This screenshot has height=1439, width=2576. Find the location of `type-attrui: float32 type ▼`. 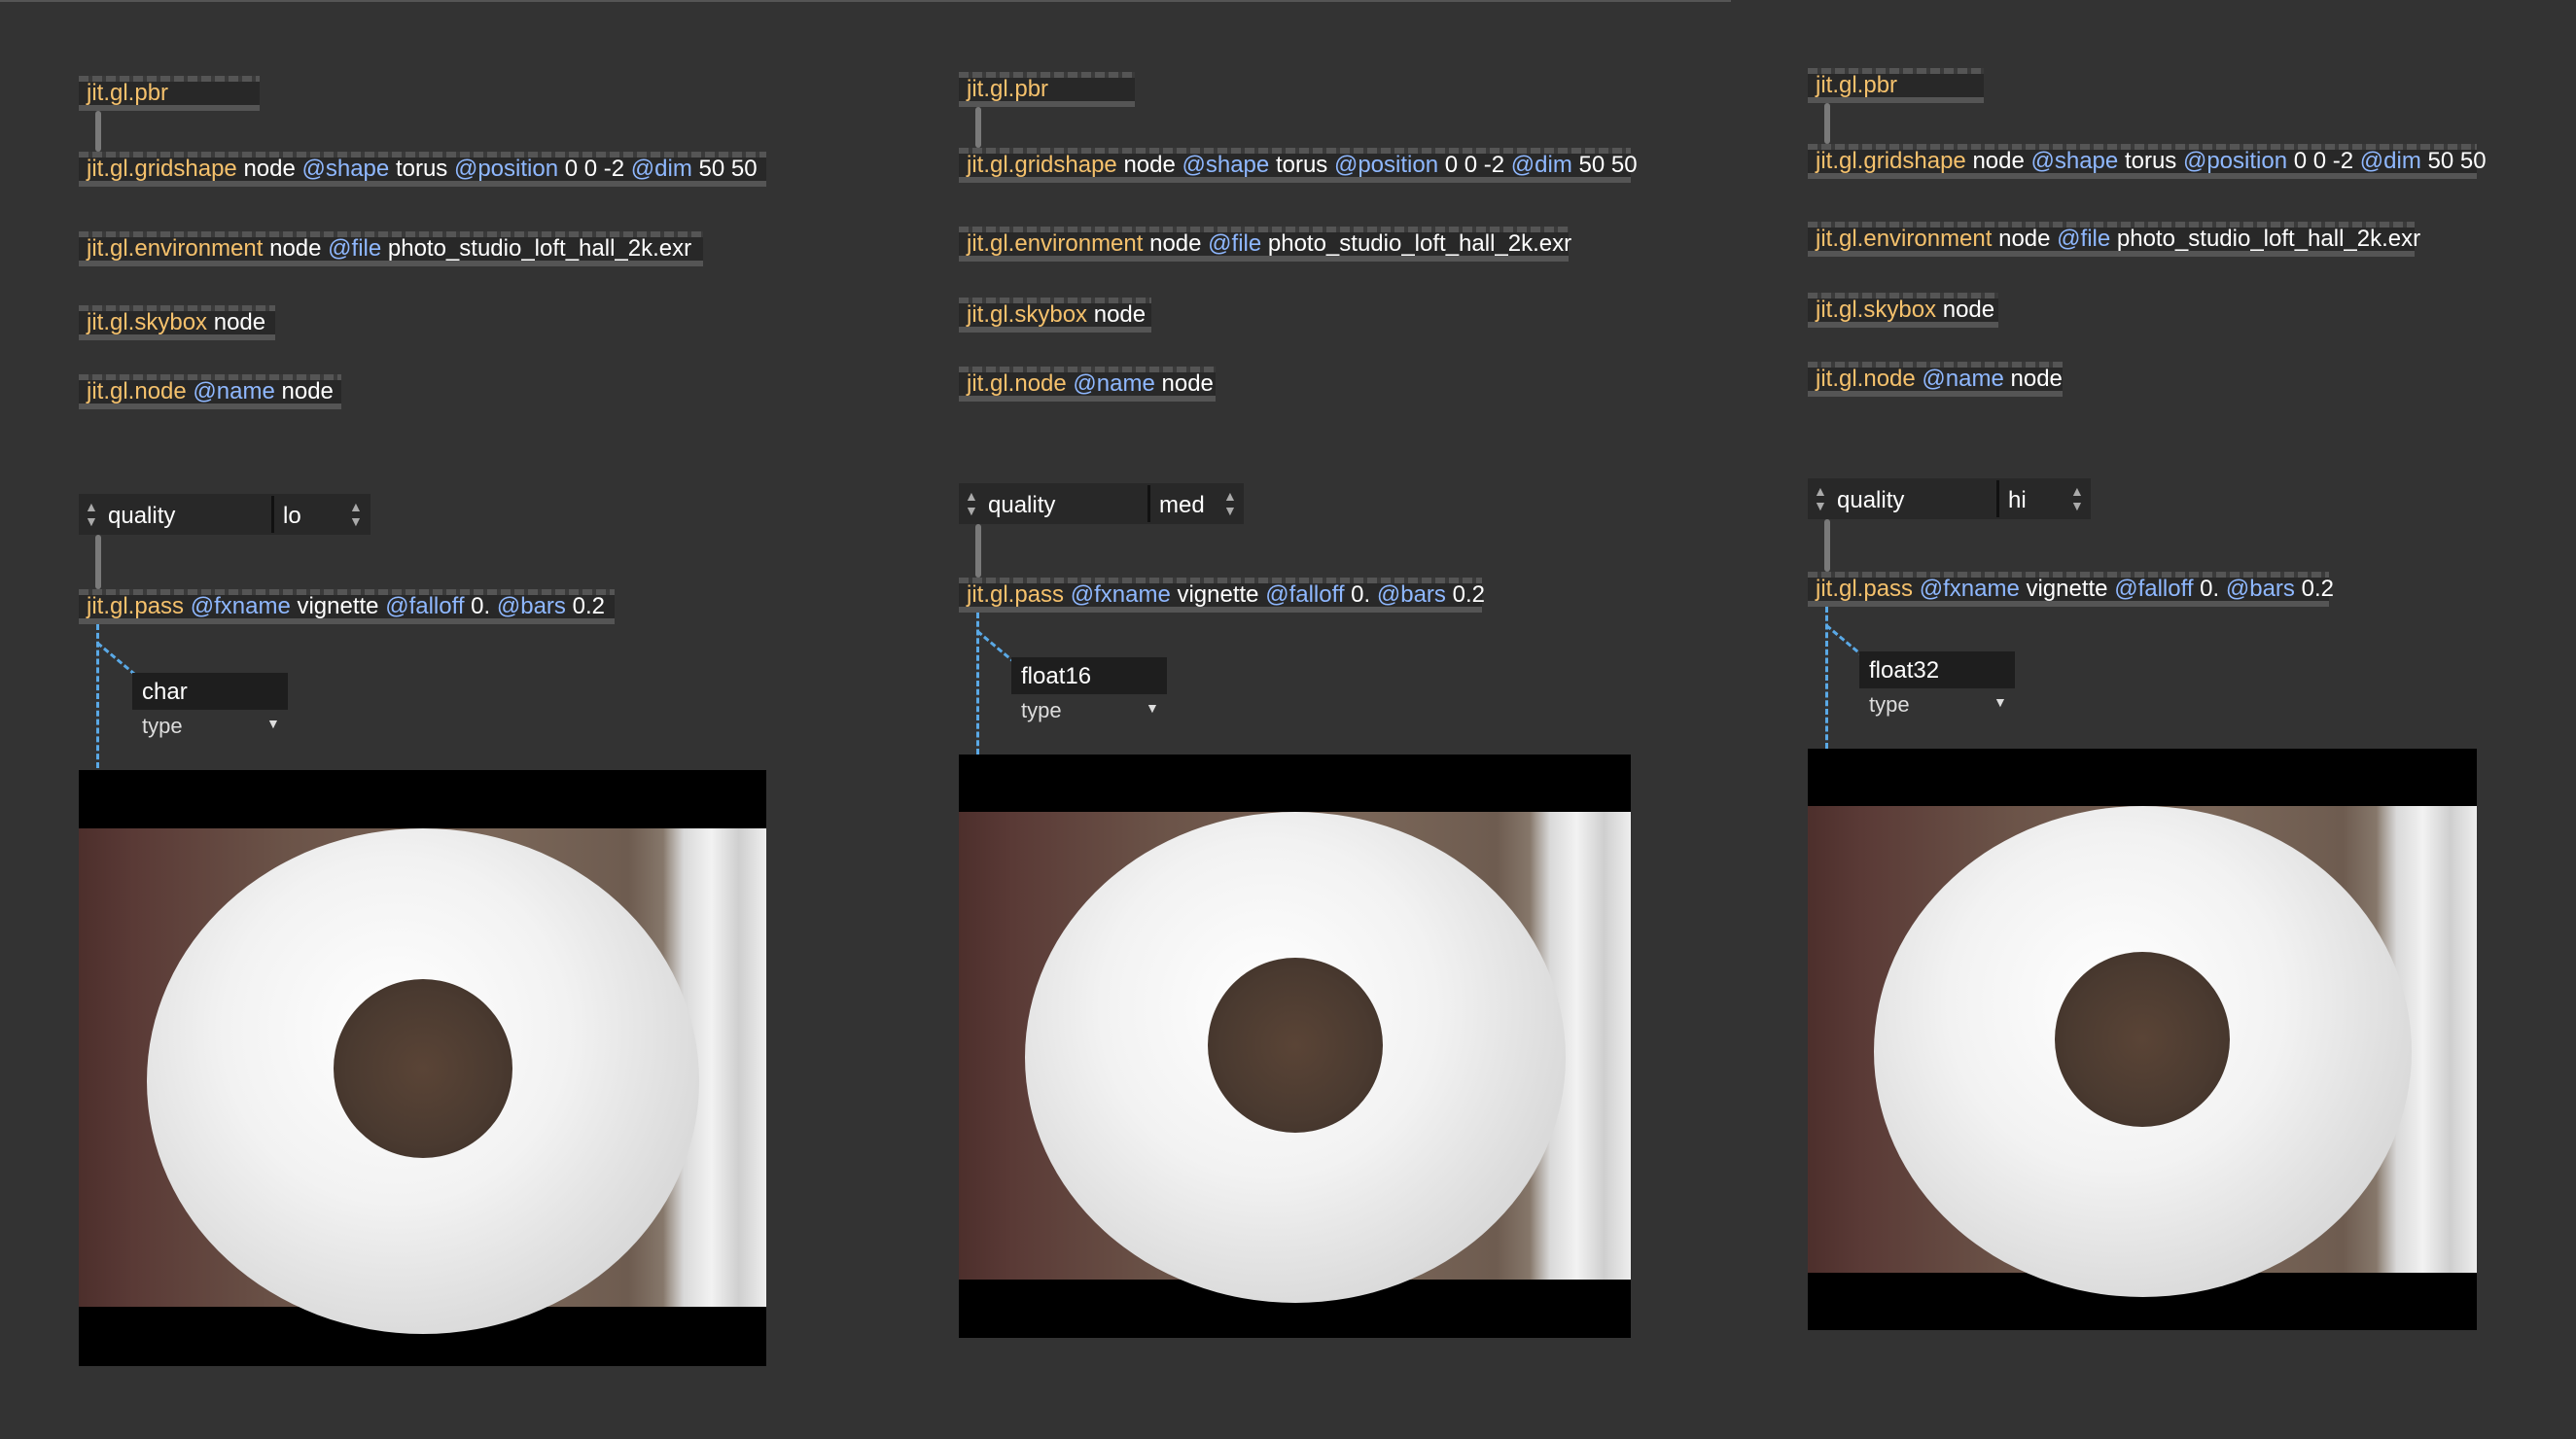

type-attrui: float32 type ▼ is located at coordinates (1937, 687).